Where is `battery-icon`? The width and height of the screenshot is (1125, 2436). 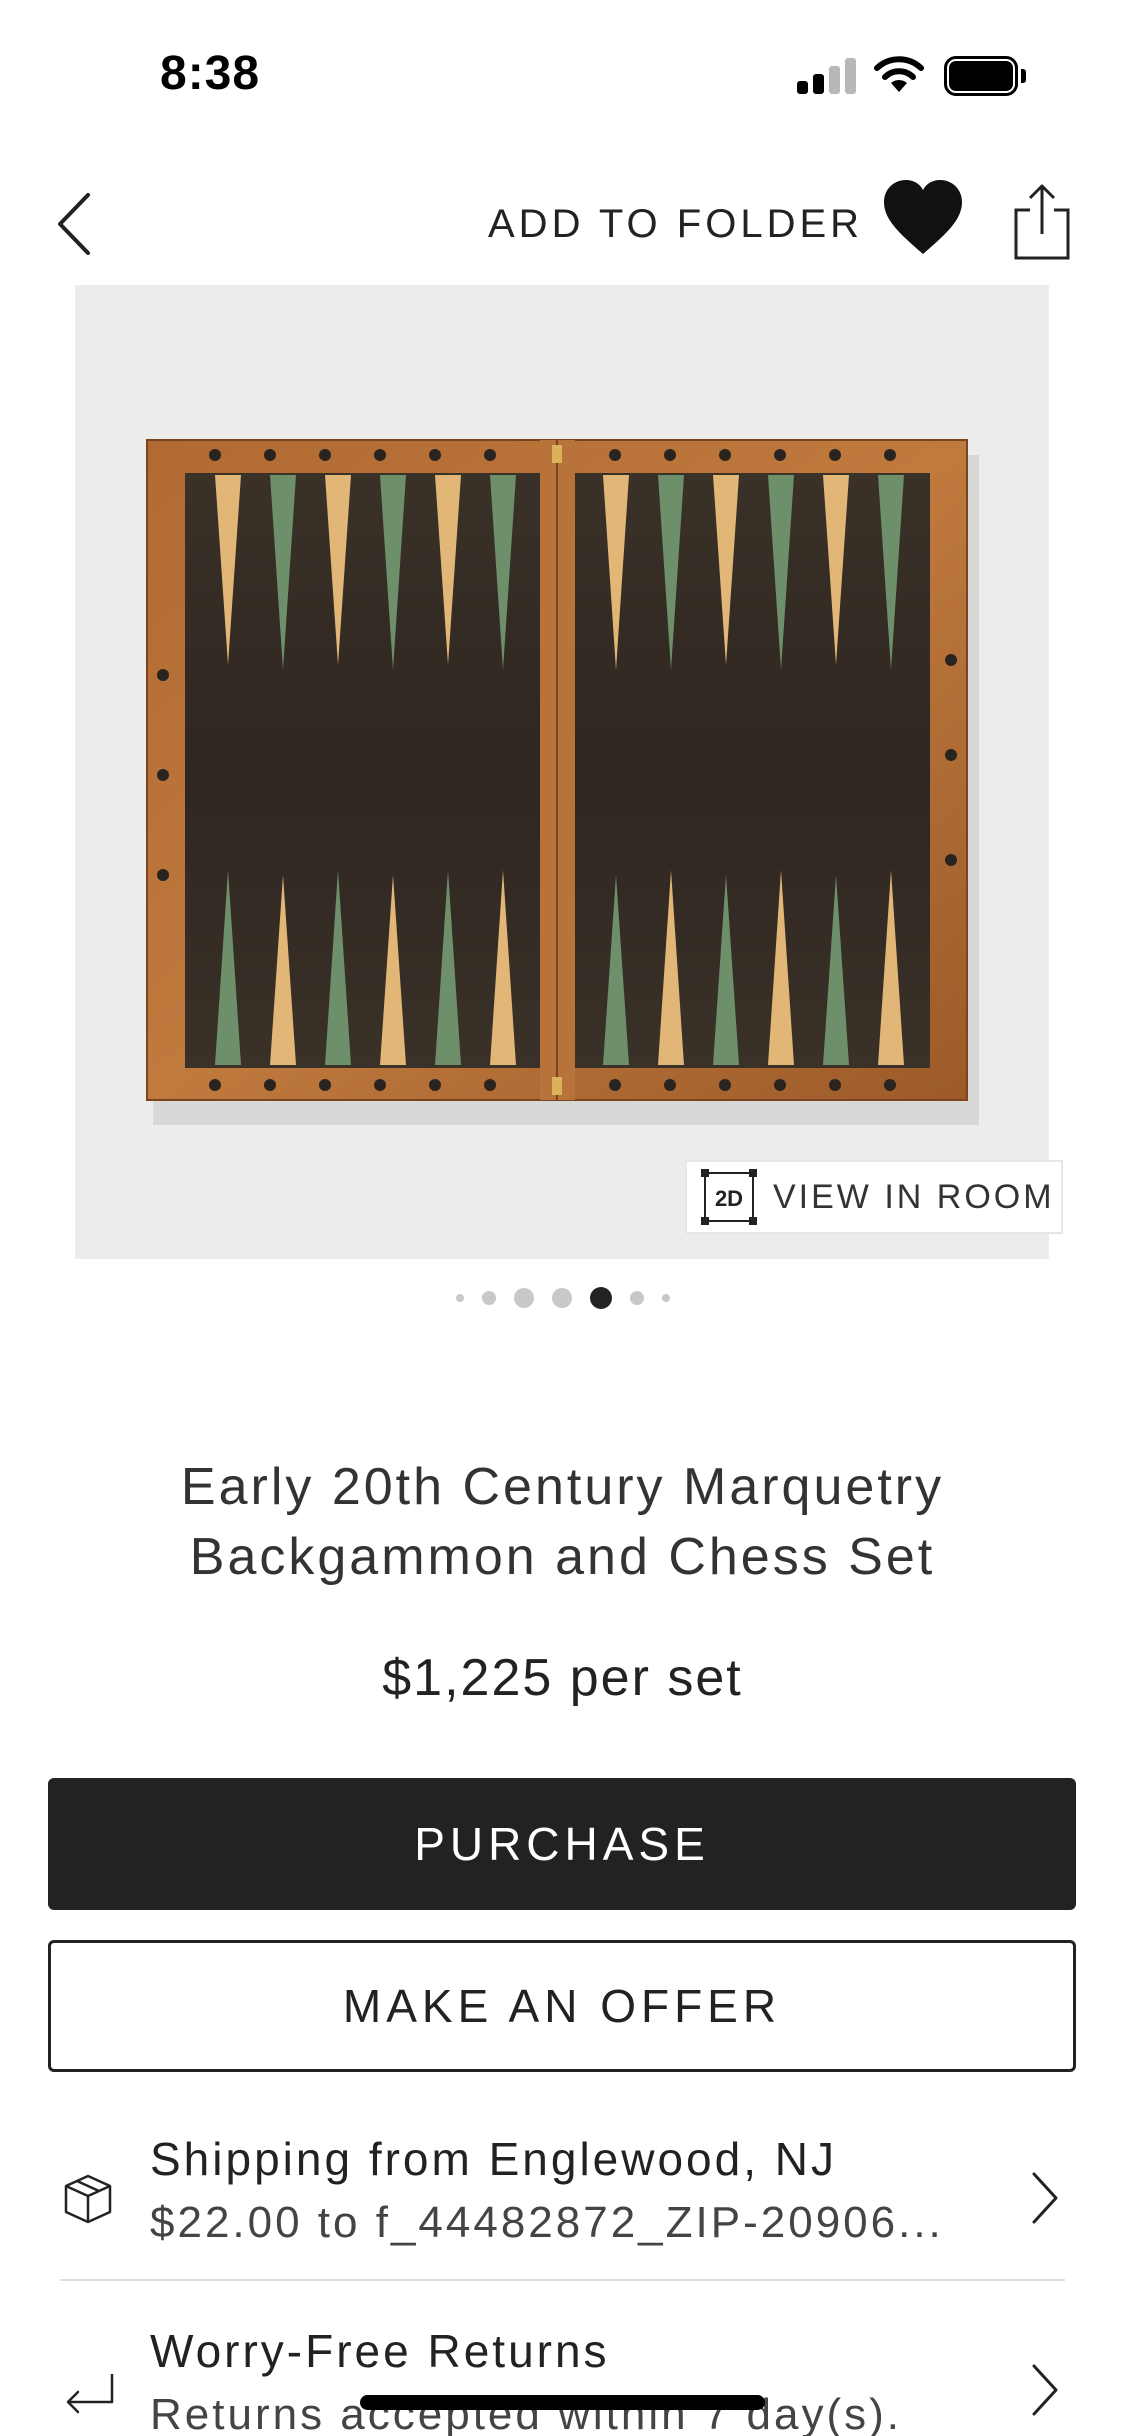
battery-icon is located at coordinates (985, 76).